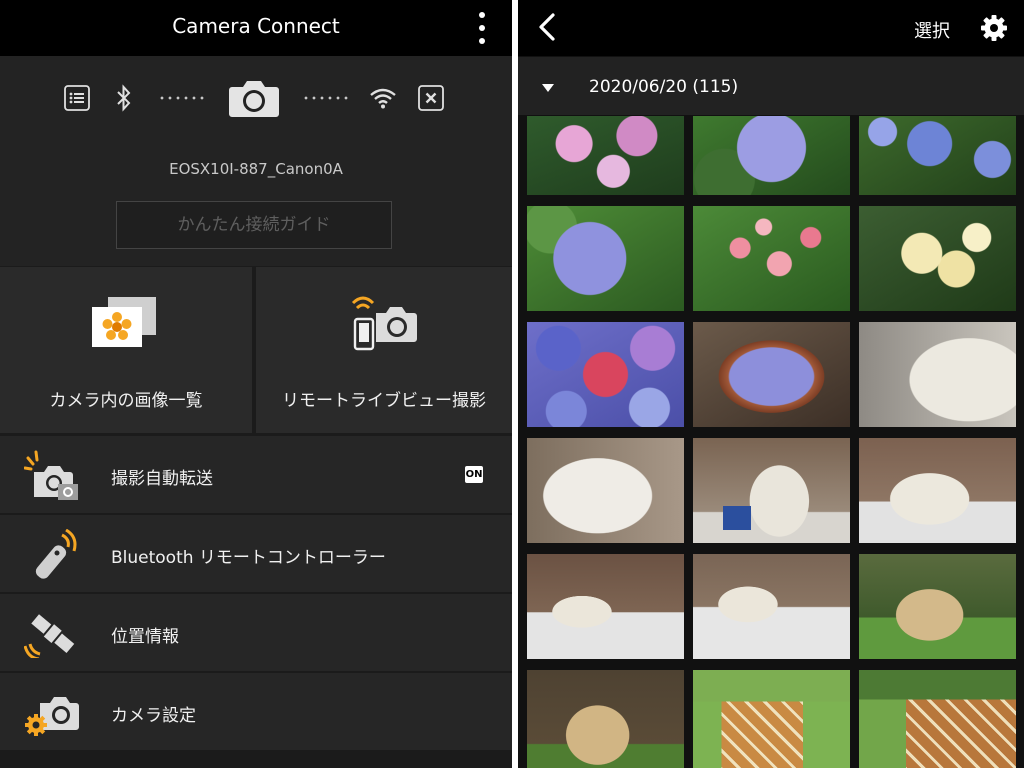 The width and height of the screenshot is (1024, 768). What do you see at coordinates (248, 558) in the screenshot?
I see `bluetooth-remote-label: Bluetooth リモートコントローラー` at bounding box center [248, 558].